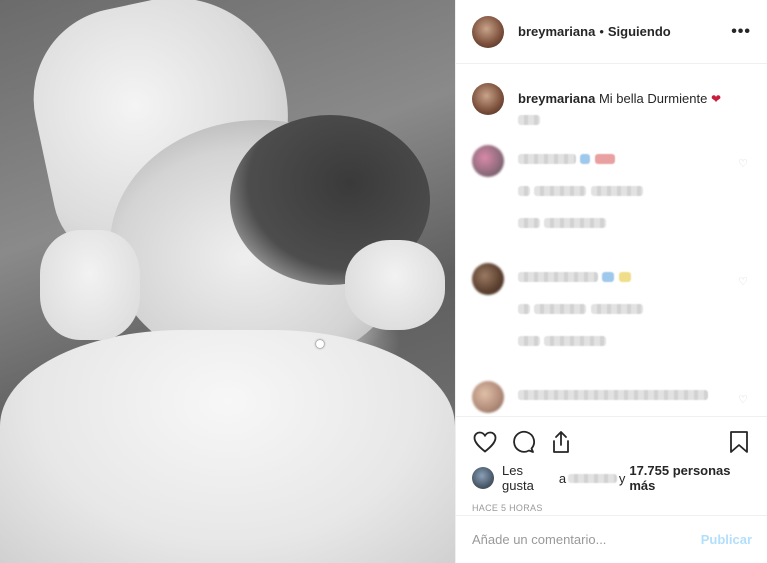  What do you see at coordinates (488, 99) in the screenshot?
I see `caption-avatar` at bounding box center [488, 99].